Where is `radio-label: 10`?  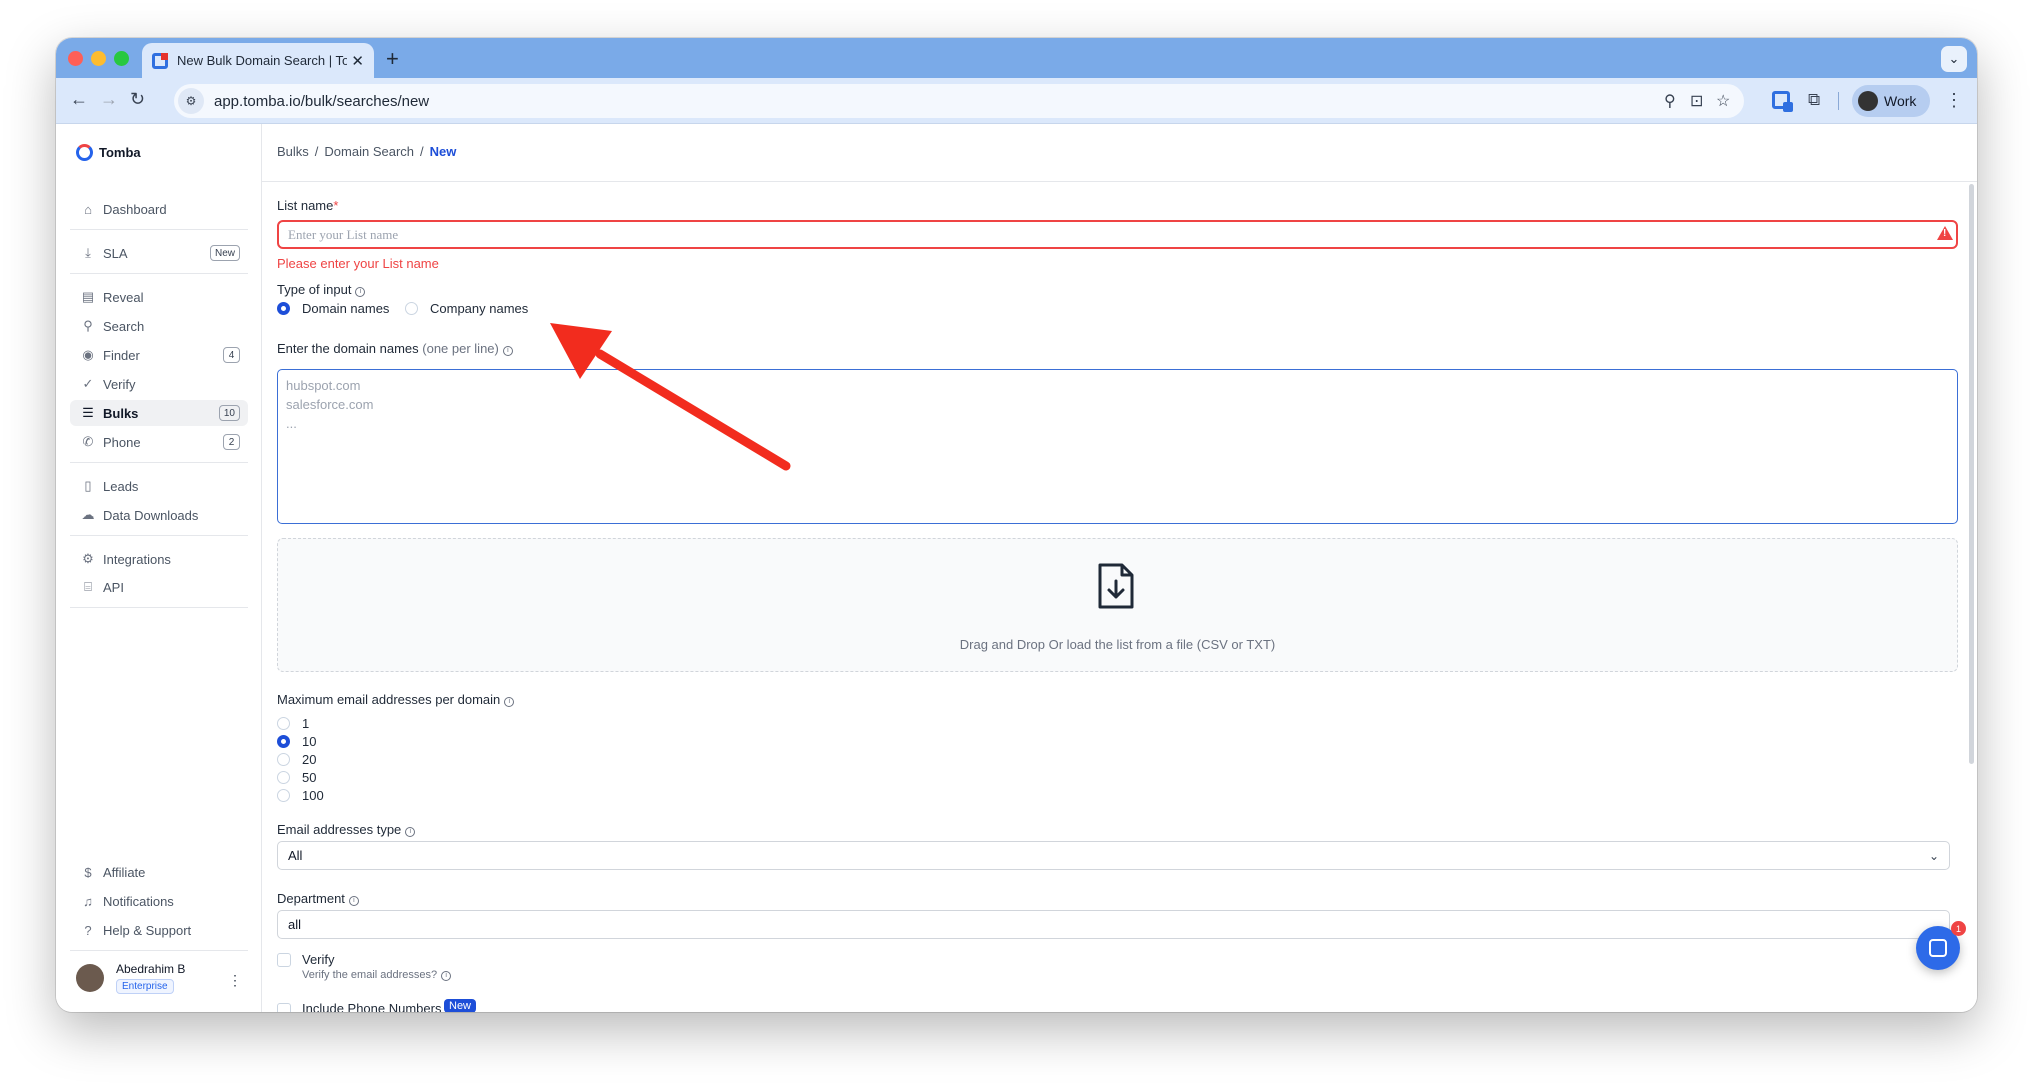
radio-label: 10 is located at coordinates (309, 741).